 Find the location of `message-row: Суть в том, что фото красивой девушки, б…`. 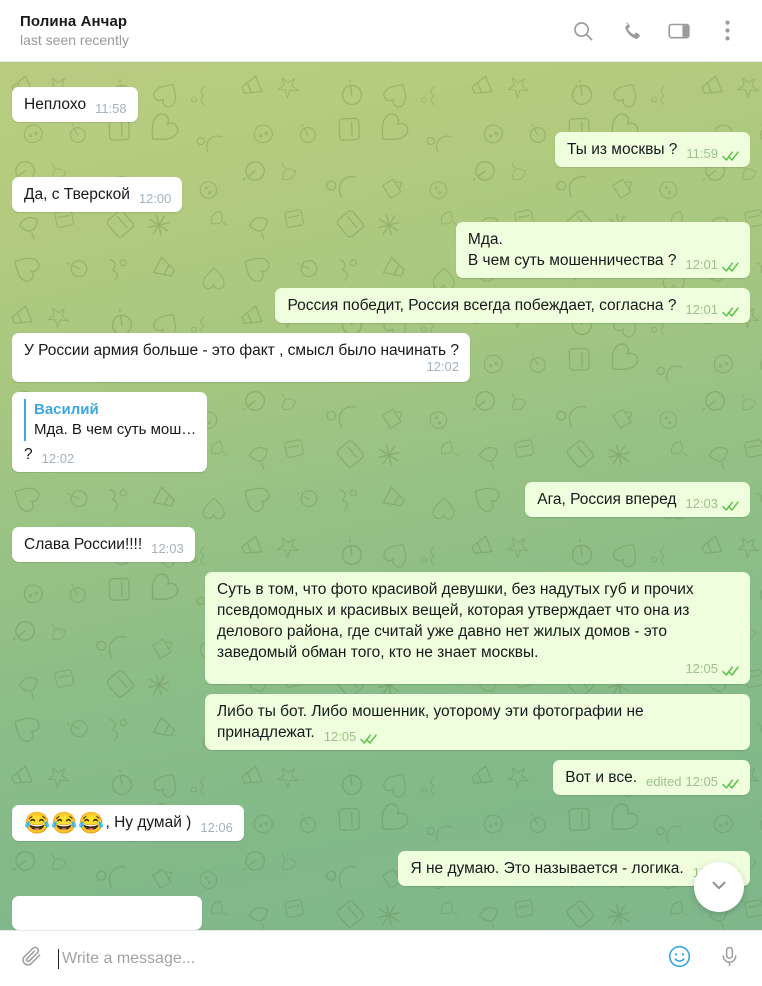

message-row: Суть в том, что фото красивой девушки, б… is located at coordinates (381, 628).